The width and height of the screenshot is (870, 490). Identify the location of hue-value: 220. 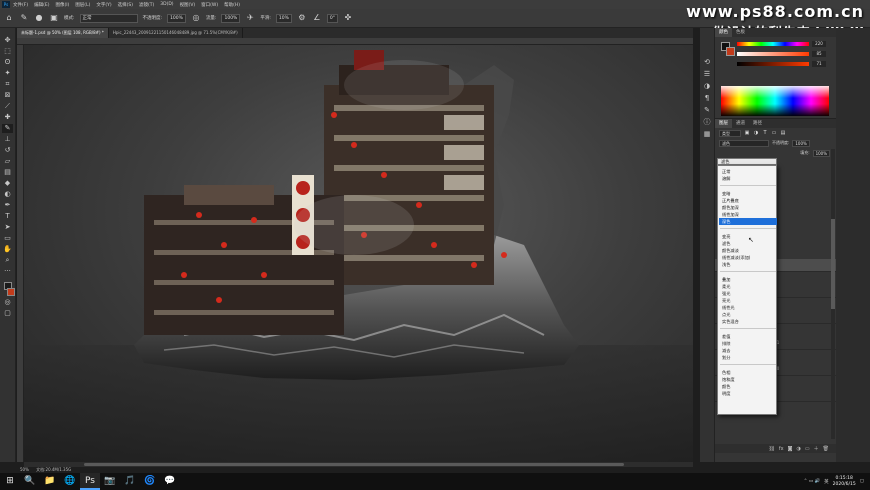
(819, 44).